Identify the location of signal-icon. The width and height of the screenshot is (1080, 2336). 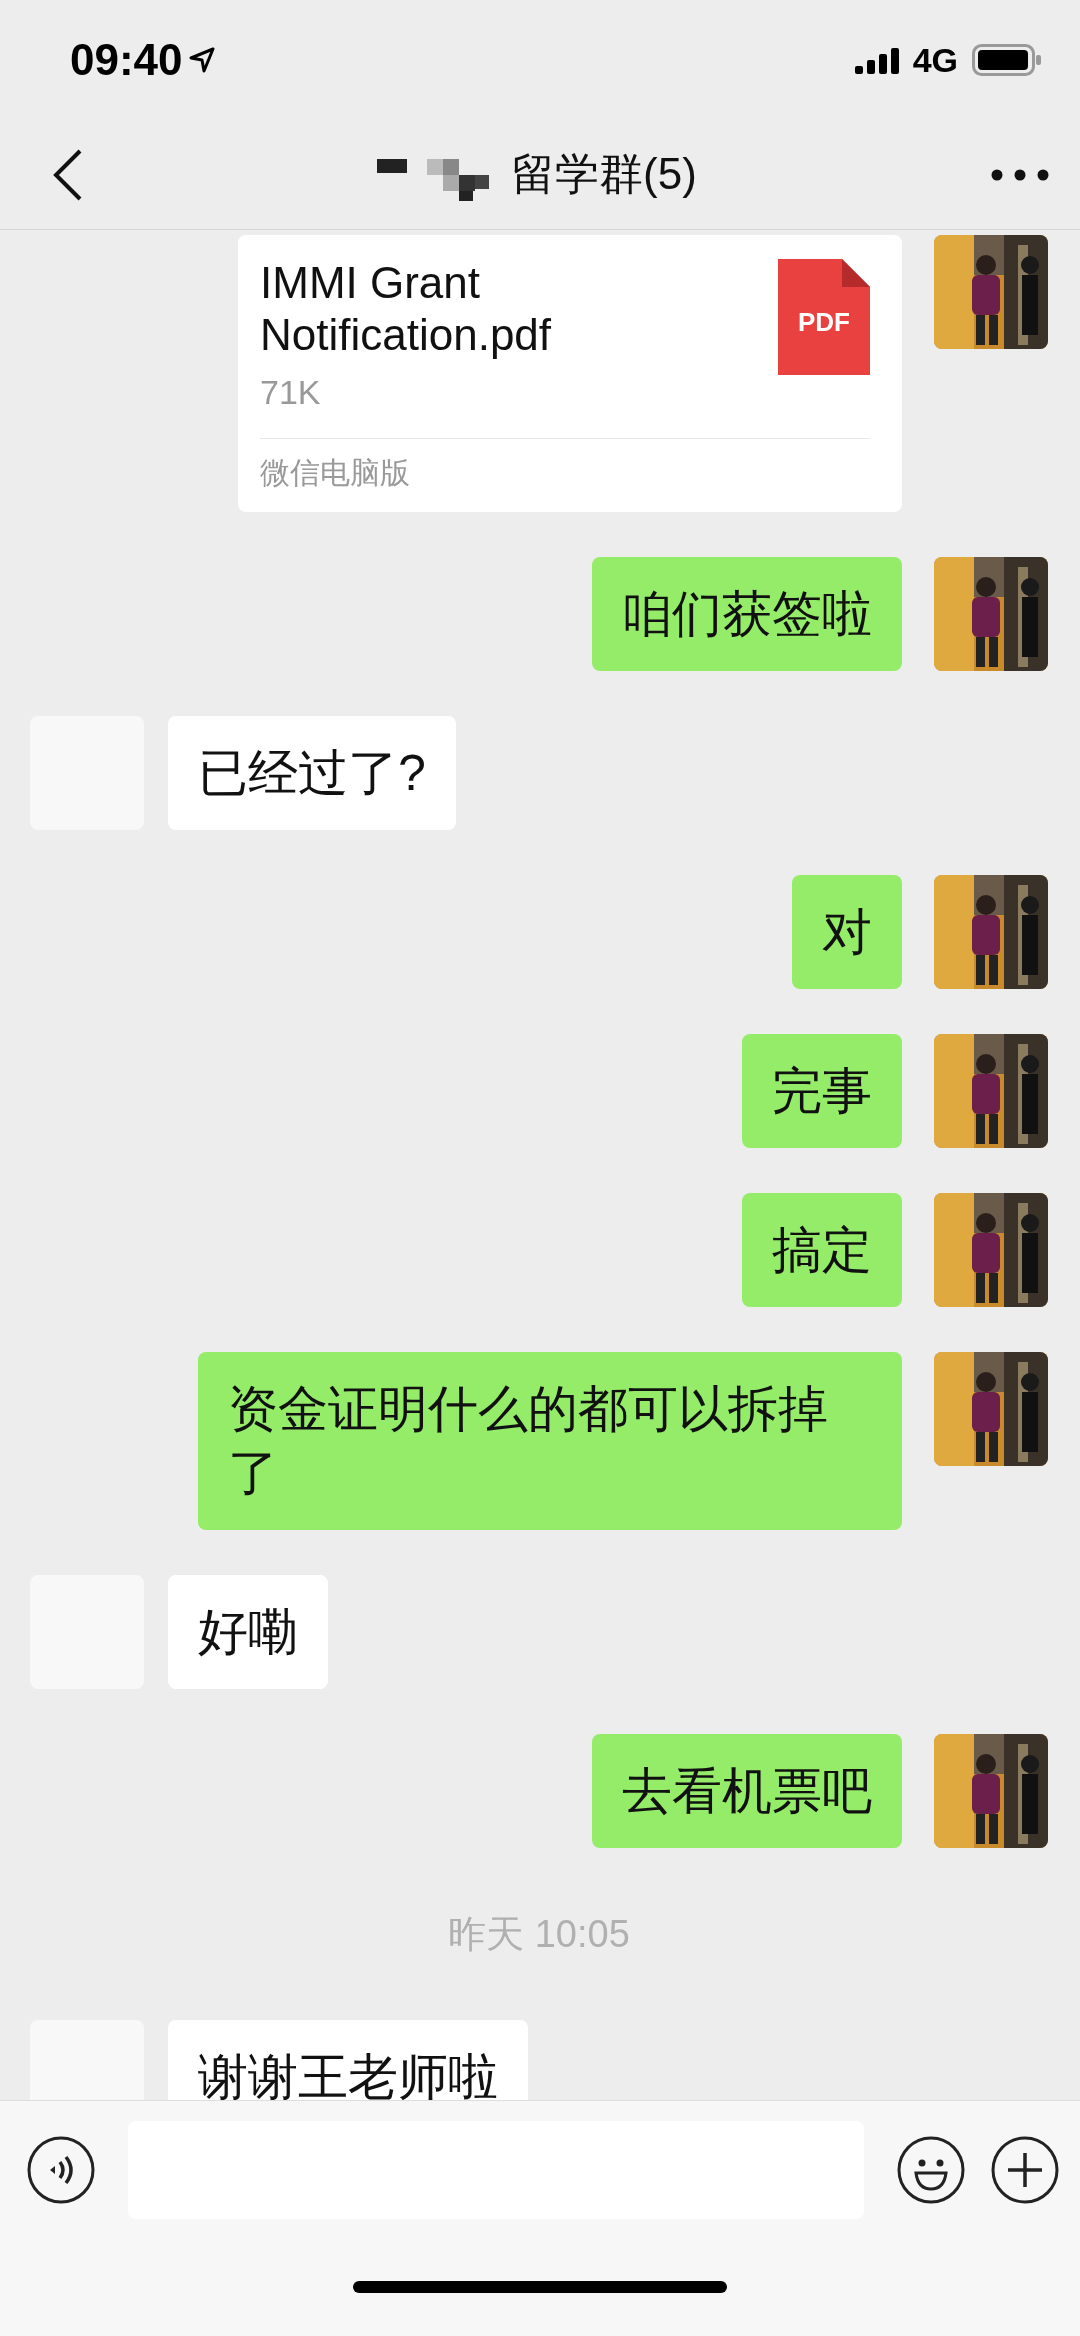
(877, 60).